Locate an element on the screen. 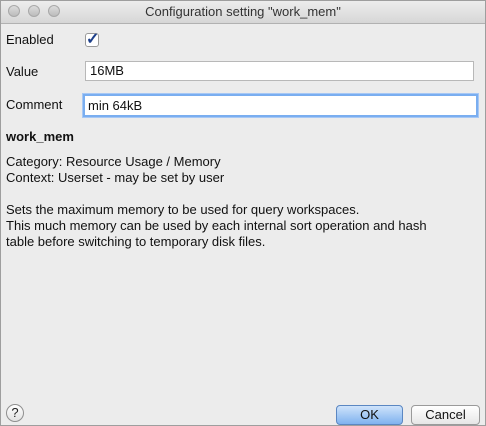 The width and height of the screenshot is (486, 426). context-text: Context: Userset - may be set by user is located at coordinates (115, 177).